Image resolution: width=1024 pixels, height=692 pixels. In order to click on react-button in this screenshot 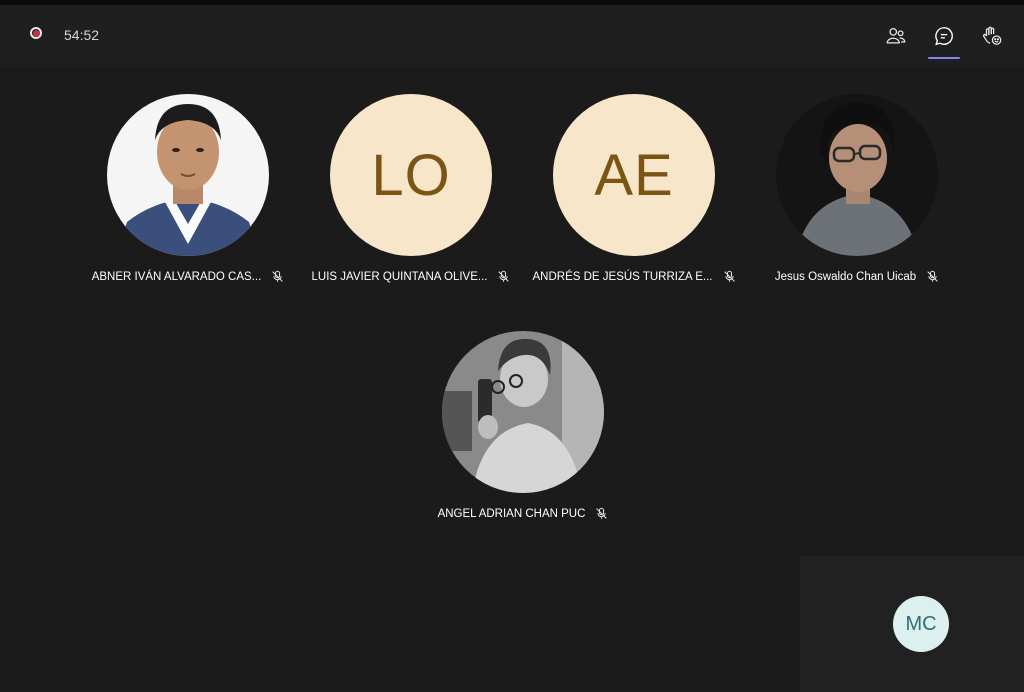, I will do `click(992, 36)`.